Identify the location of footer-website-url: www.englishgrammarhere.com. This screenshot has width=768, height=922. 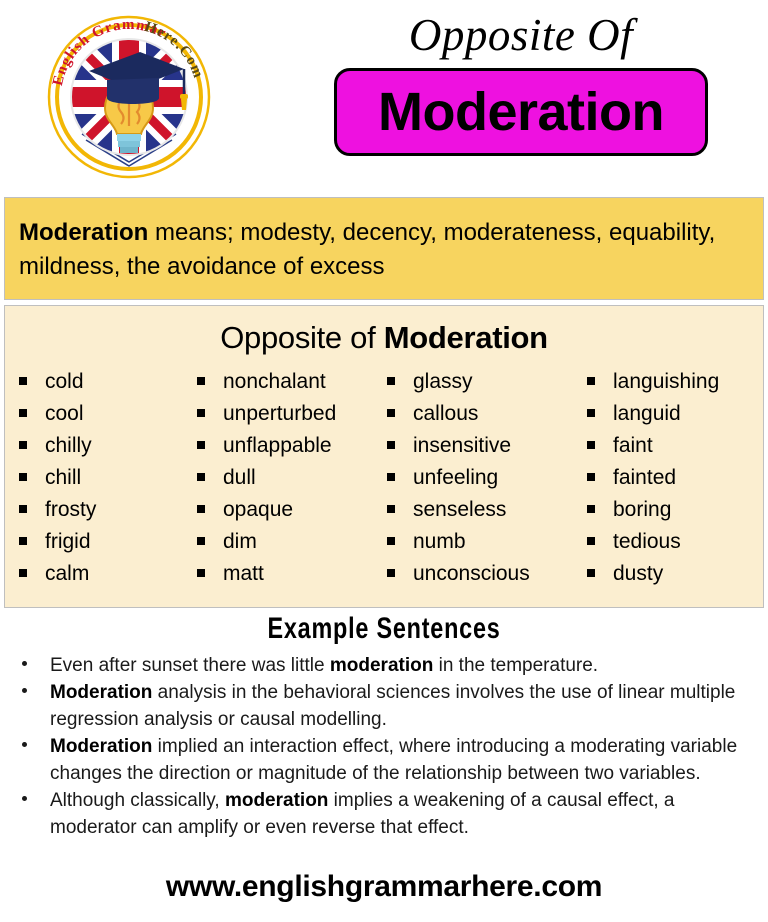
(384, 886).